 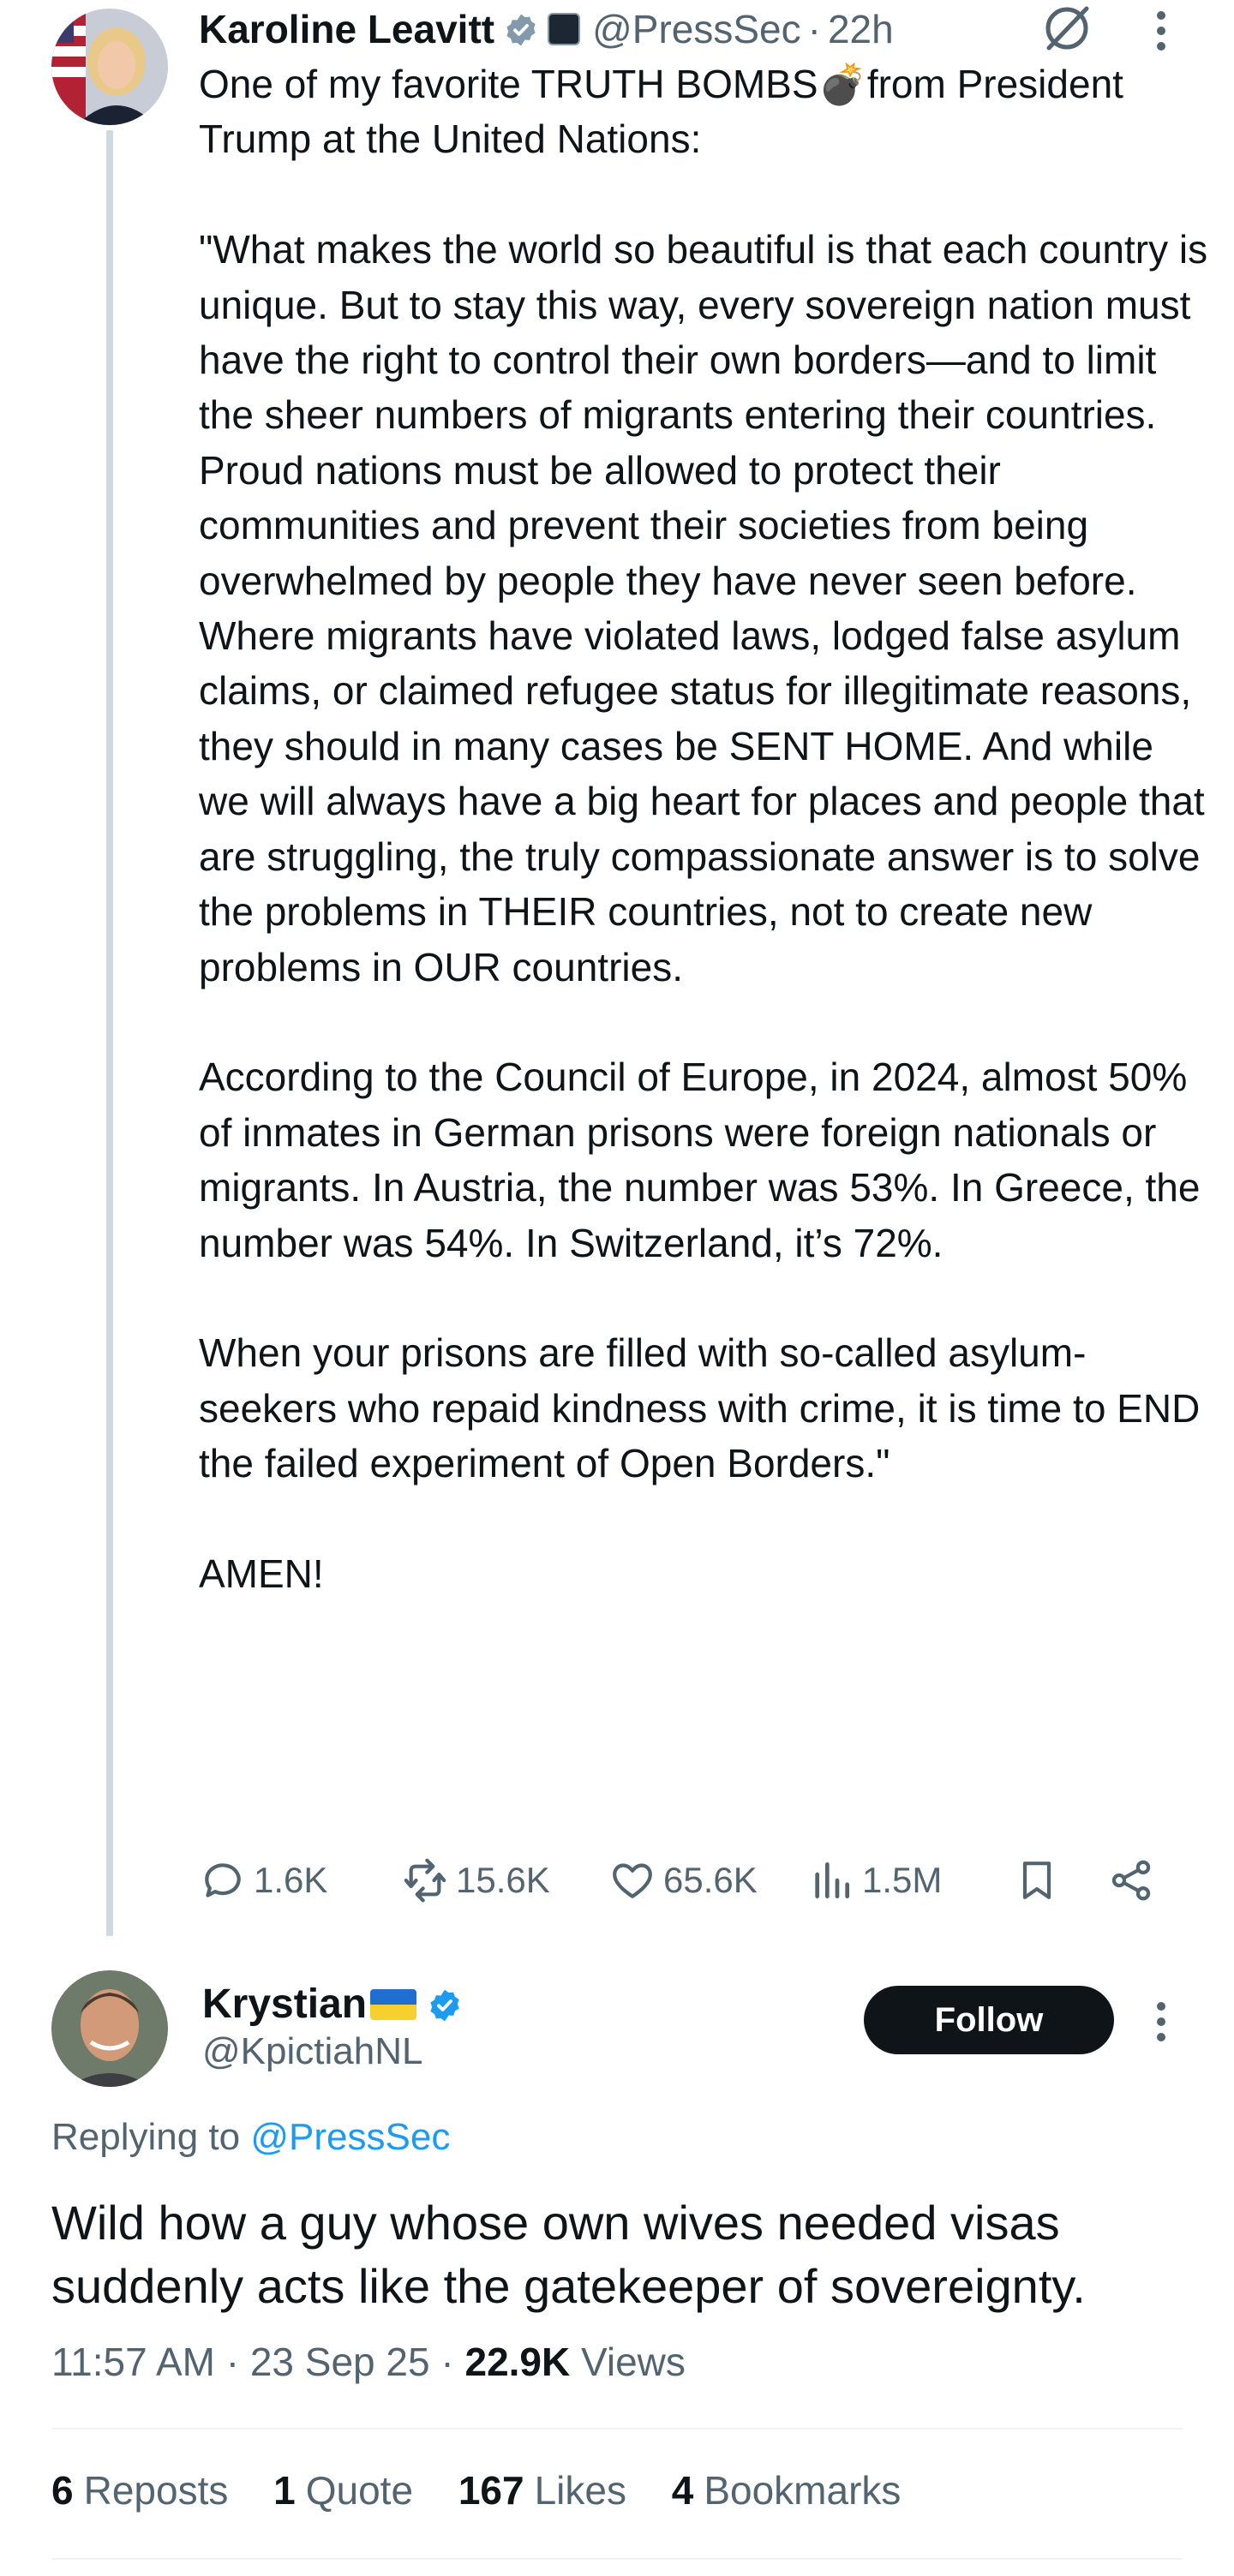 I want to click on stat-count: 167, so click(x=491, y=2490).